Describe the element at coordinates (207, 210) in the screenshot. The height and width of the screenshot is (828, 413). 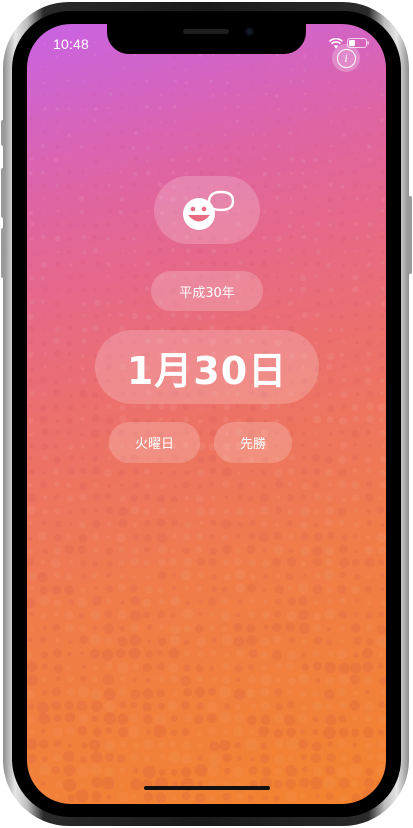
I see `mascot-button` at that location.